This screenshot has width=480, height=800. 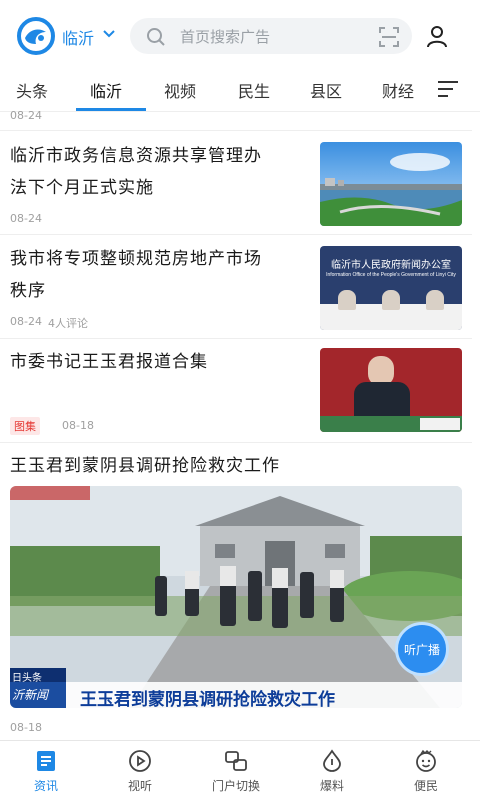 I want to click on listen-radio-button: 听广播, so click(x=422, y=649).